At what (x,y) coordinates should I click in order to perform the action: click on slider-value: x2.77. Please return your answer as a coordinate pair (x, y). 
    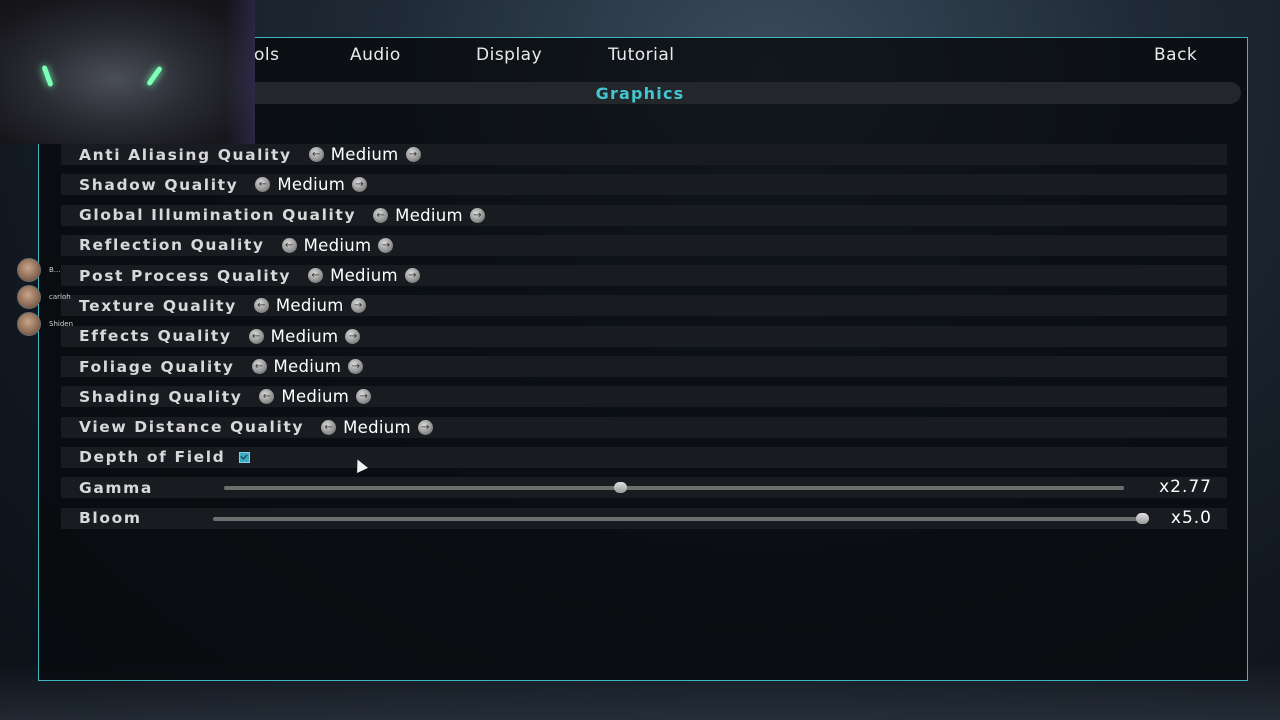
    Looking at the image, I should click on (1185, 487).